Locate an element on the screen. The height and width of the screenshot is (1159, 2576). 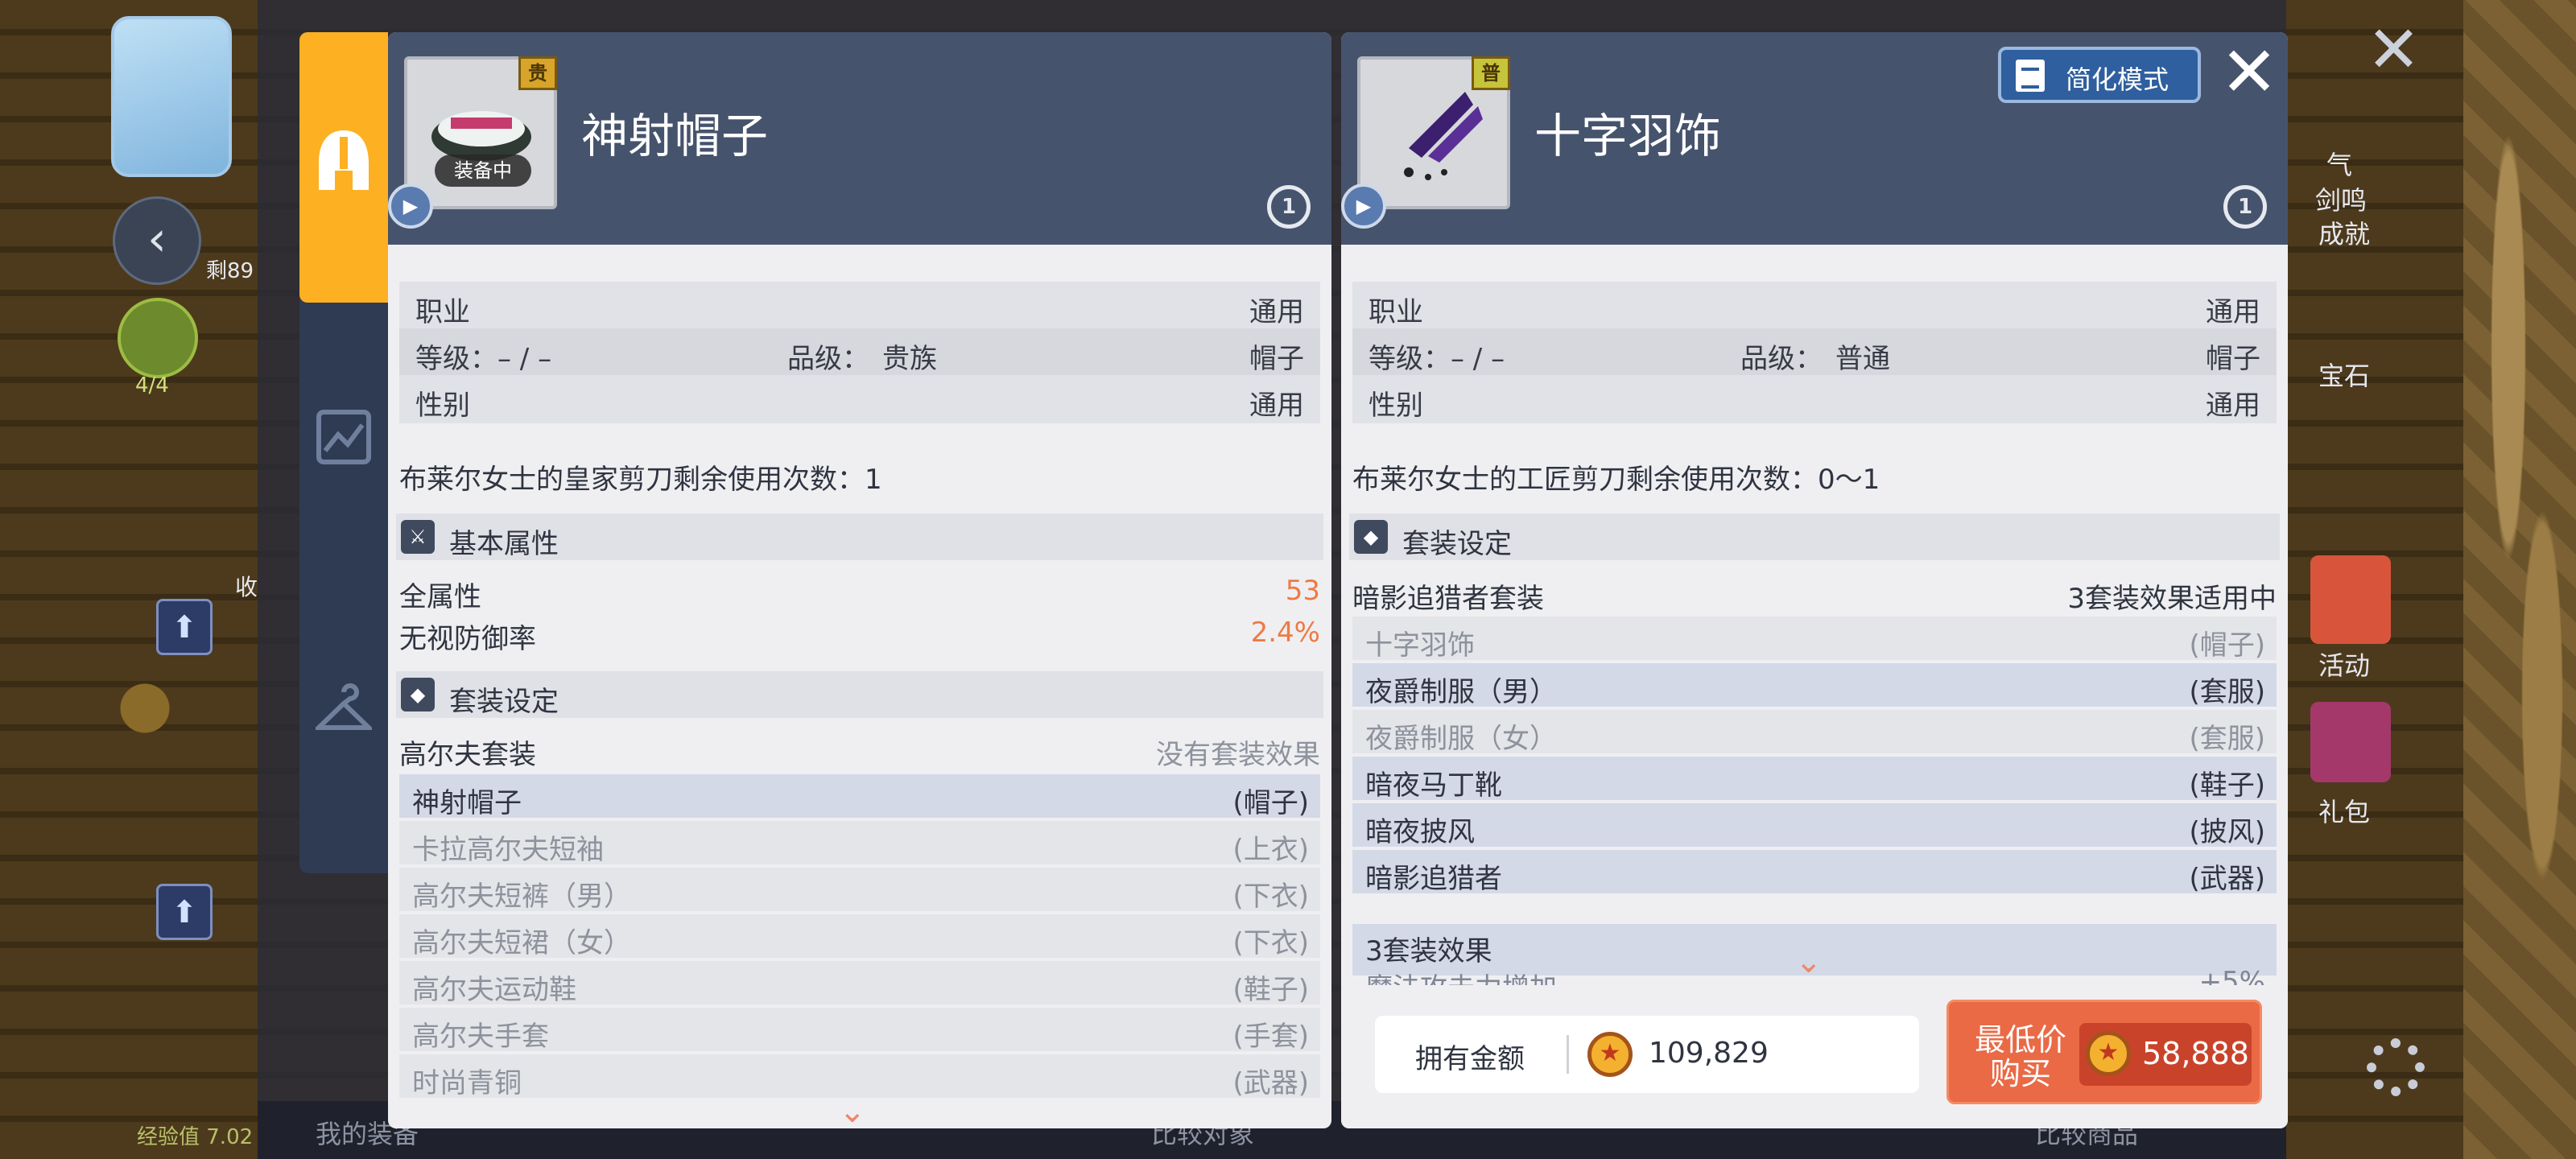
remaining-label: 剩89 is located at coordinates (230, 271).